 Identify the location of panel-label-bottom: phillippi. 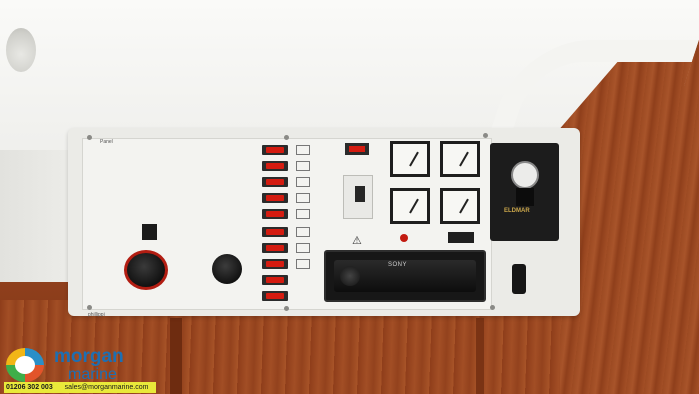
(96, 315).